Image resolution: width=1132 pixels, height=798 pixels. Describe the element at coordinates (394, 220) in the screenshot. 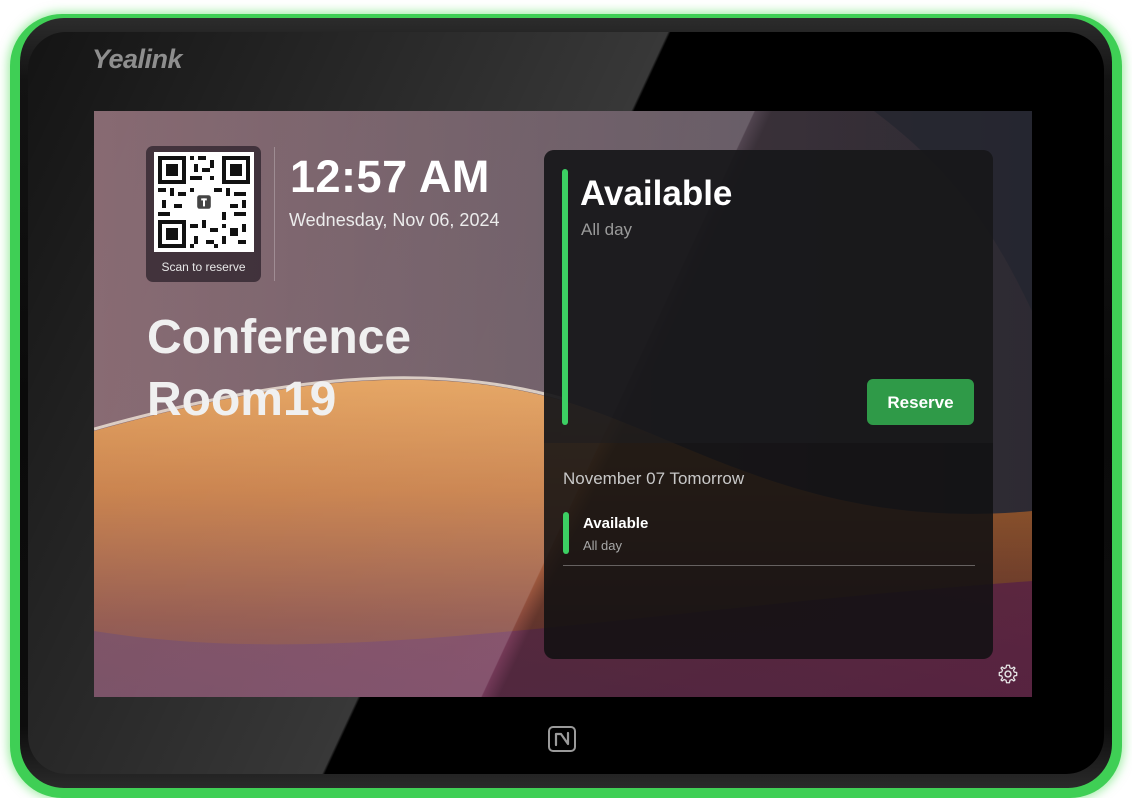

I see `current-date: Wednesday, Nov 06, 2024` at that location.